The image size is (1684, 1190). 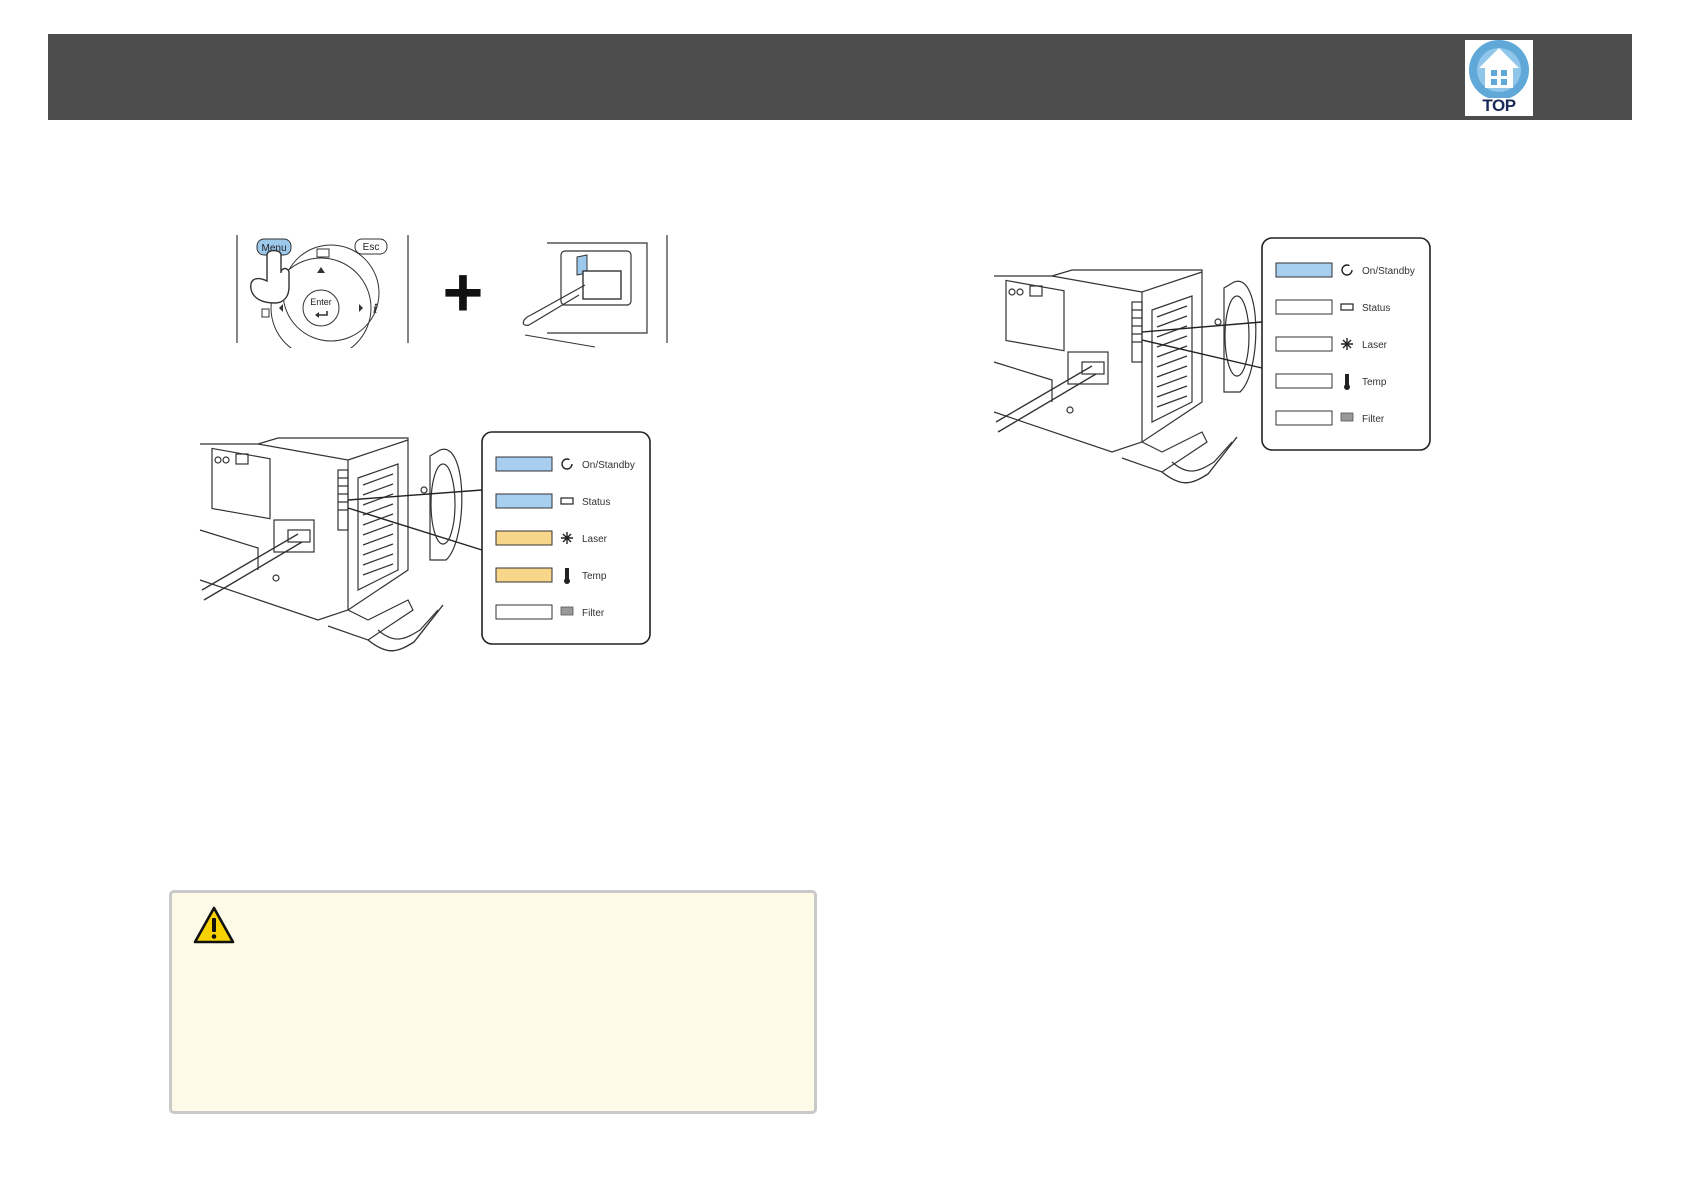 I want to click on esc-button: Esc, so click(x=371, y=246).